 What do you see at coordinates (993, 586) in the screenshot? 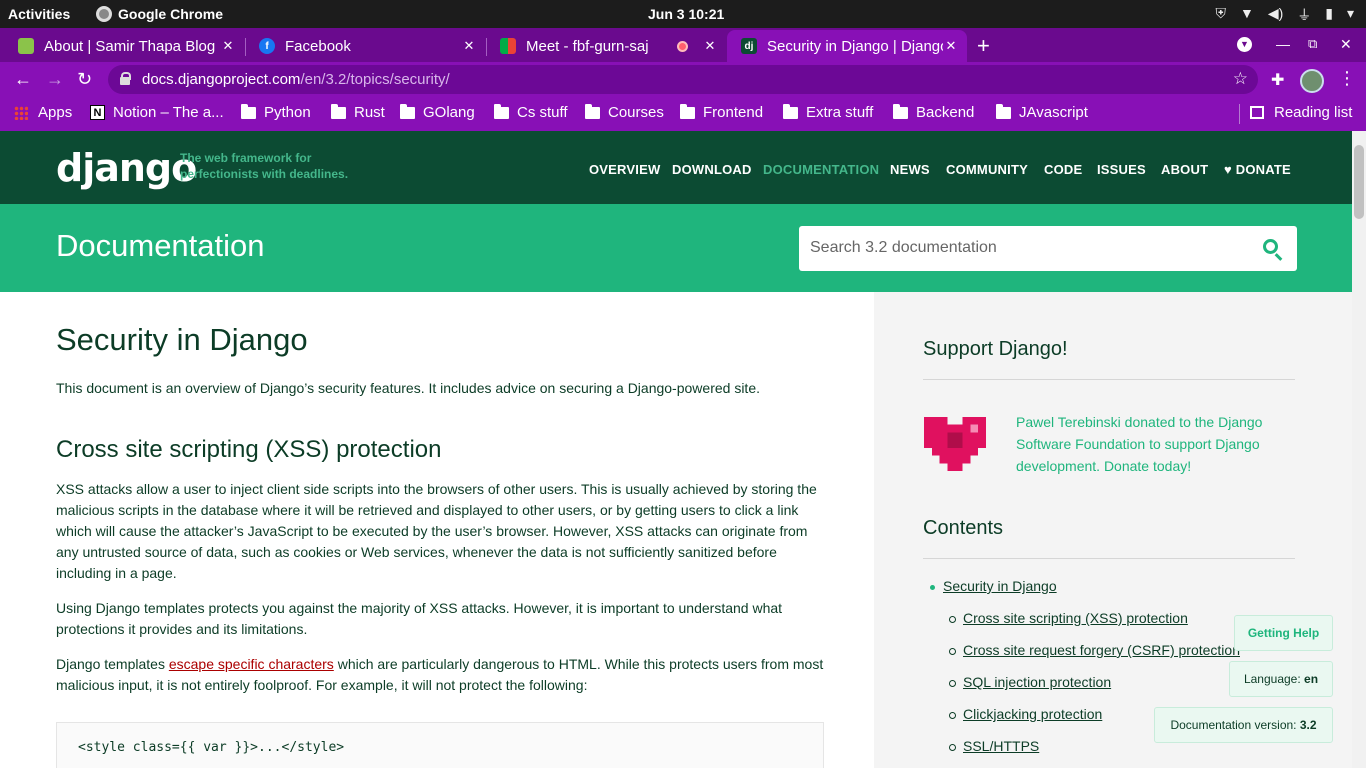
I see `toc-link: Security in Django` at bounding box center [993, 586].